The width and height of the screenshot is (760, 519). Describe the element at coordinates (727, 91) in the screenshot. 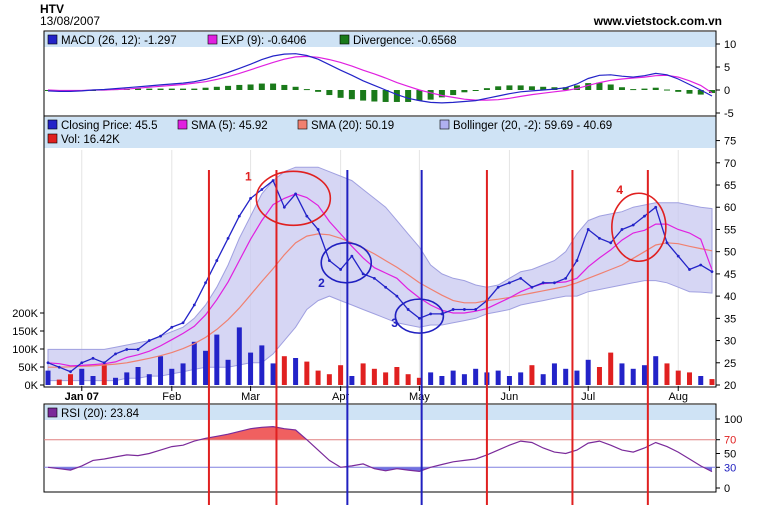

I see `macd-ytick-label: 0` at that location.